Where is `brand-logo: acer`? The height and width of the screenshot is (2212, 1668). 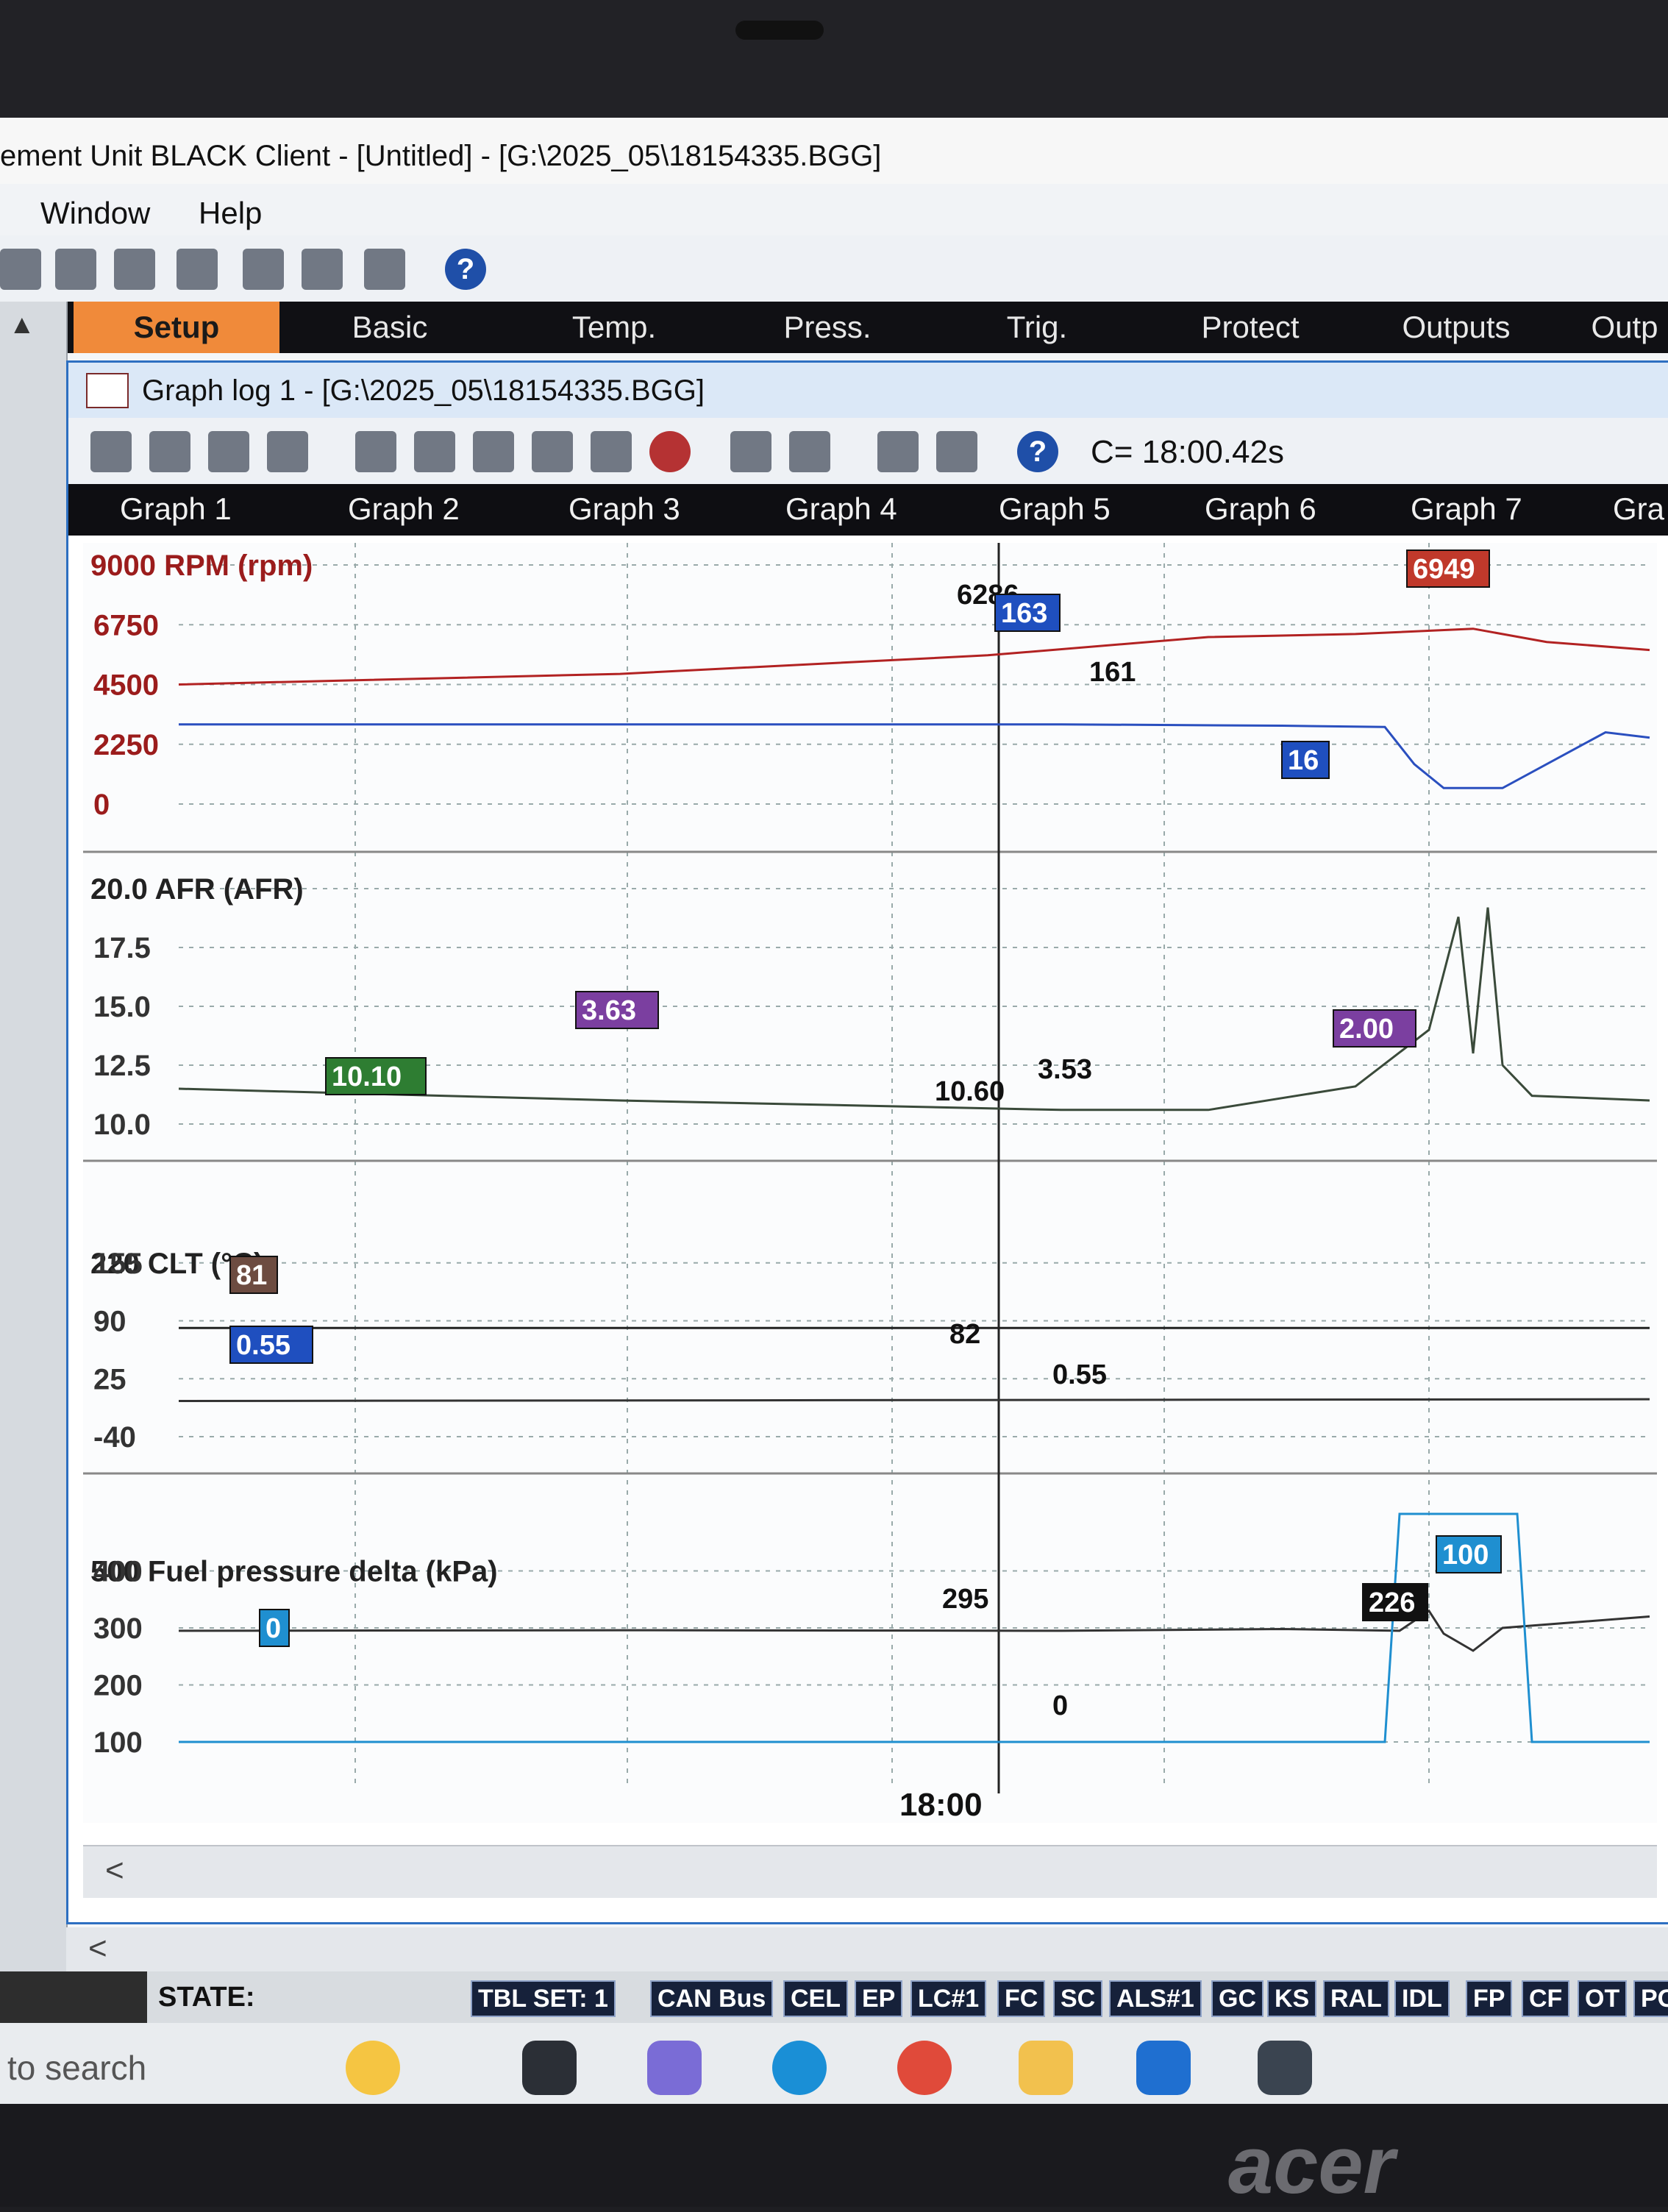 brand-logo: acer is located at coordinates (1311, 2165).